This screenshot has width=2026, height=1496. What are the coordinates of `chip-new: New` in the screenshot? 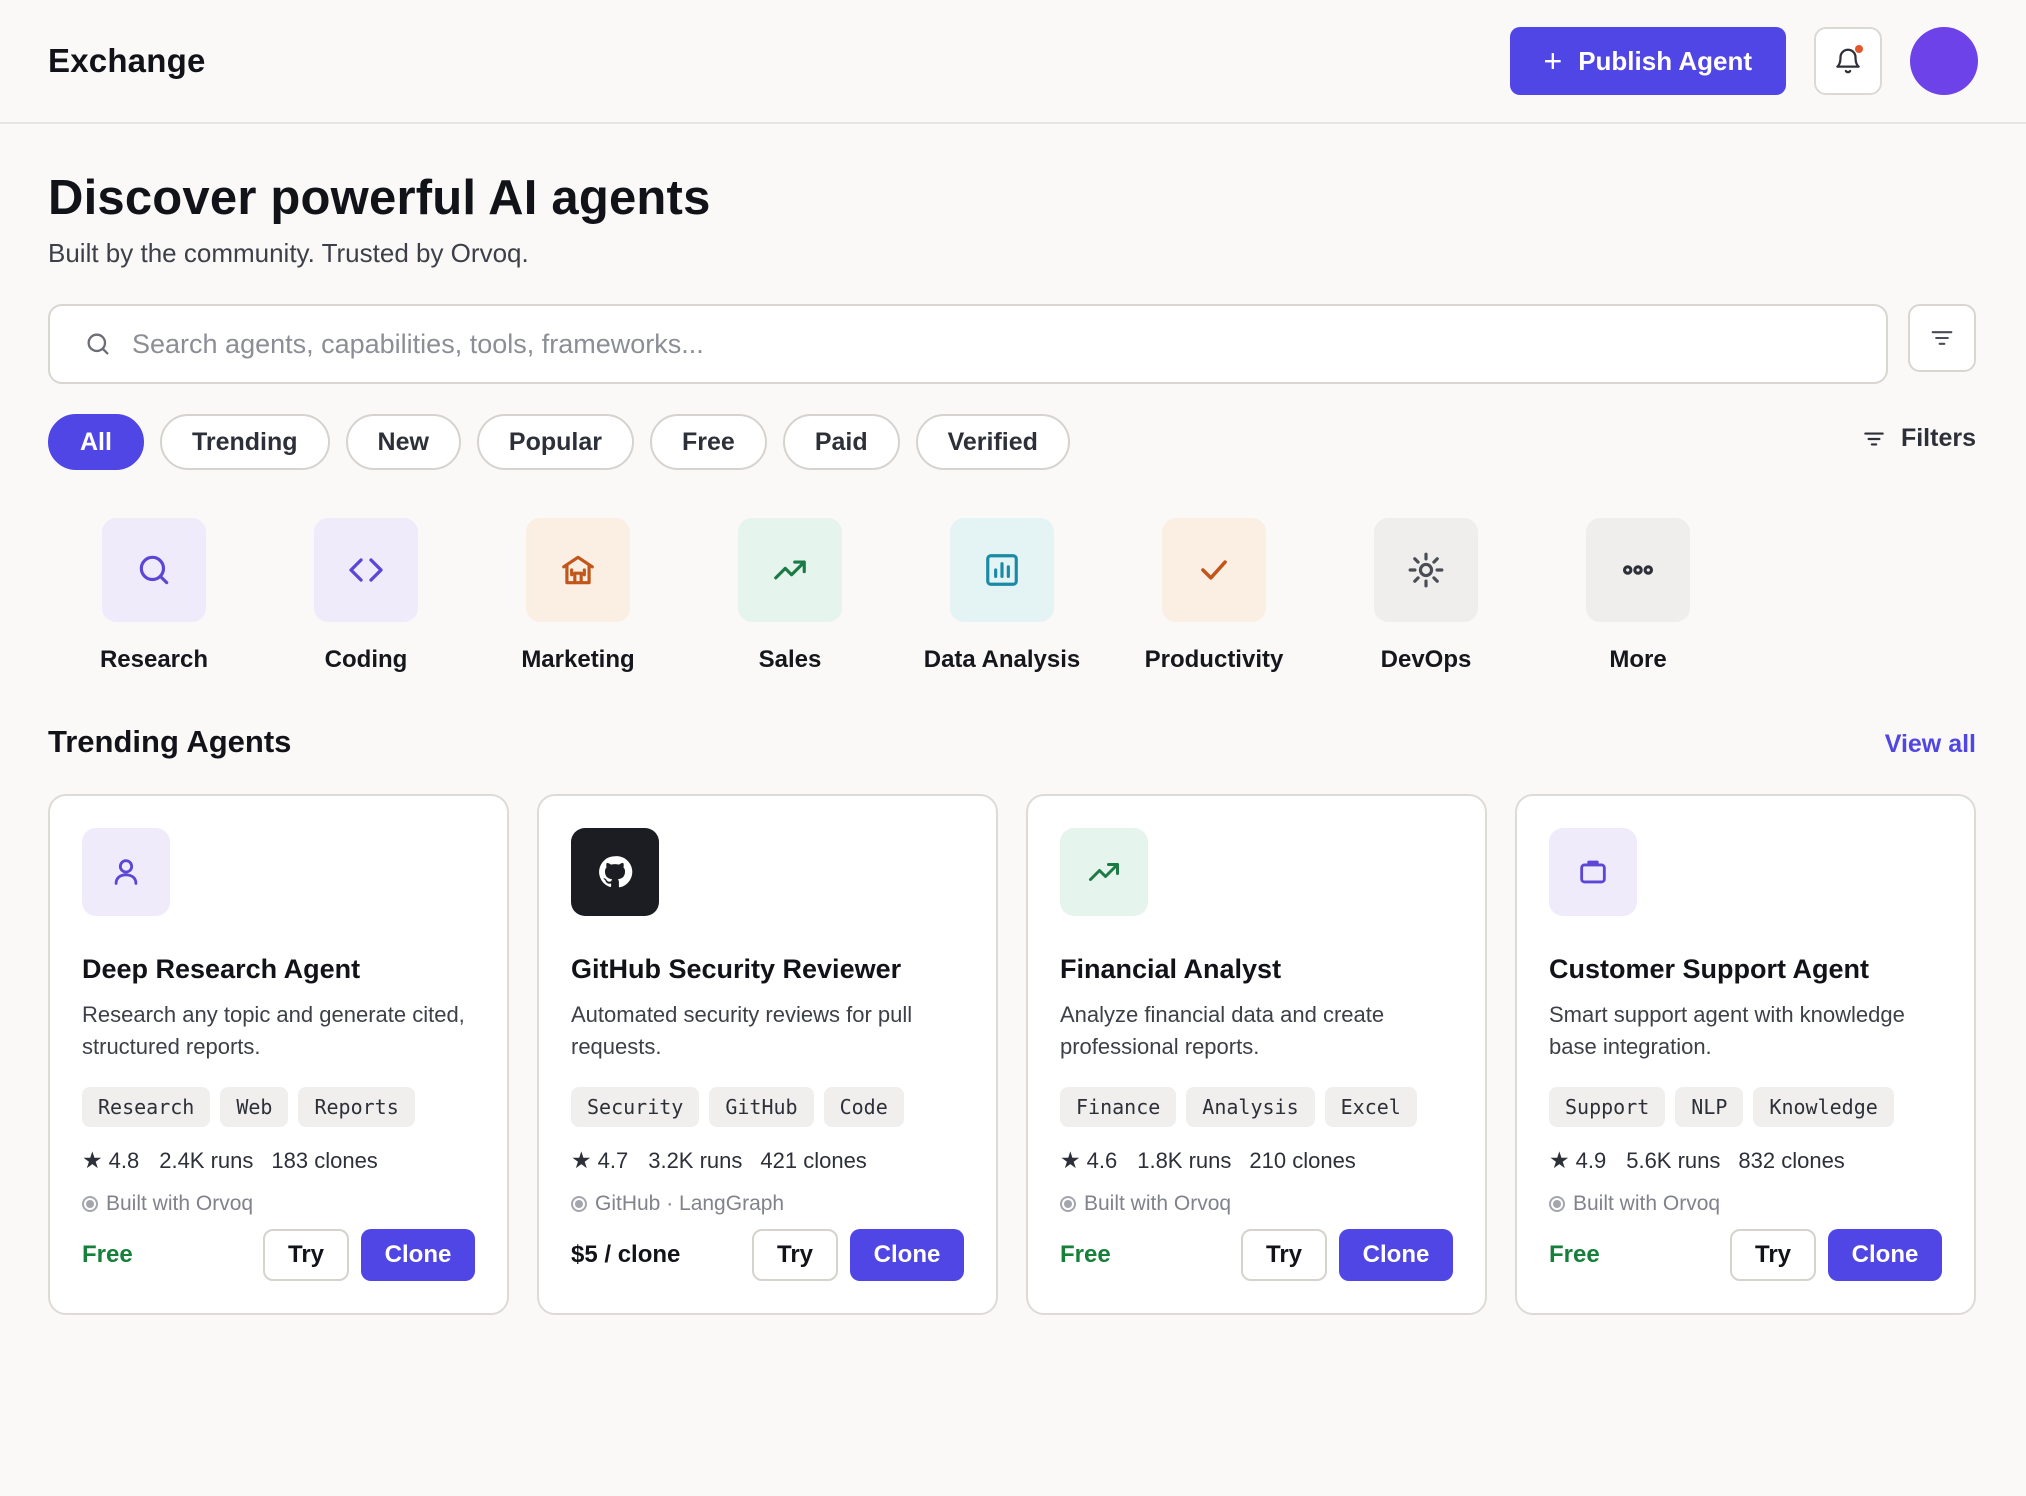 It's located at (403, 442).